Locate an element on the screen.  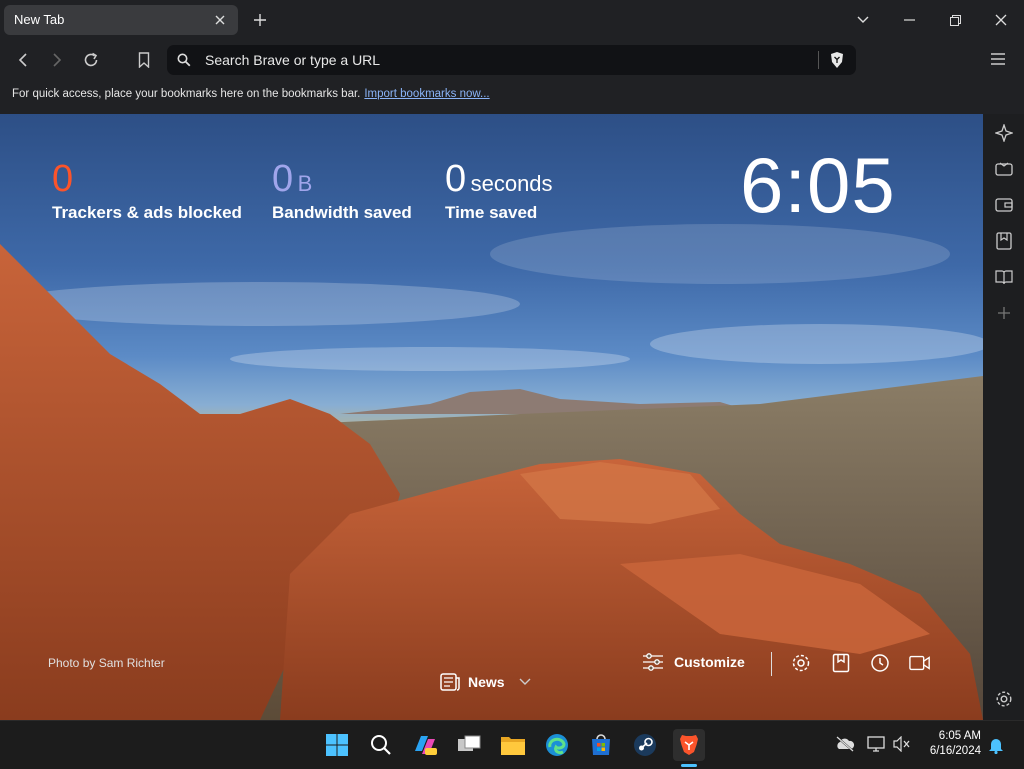
tab-new-tab: New Tab is located at coordinates (121, 20).